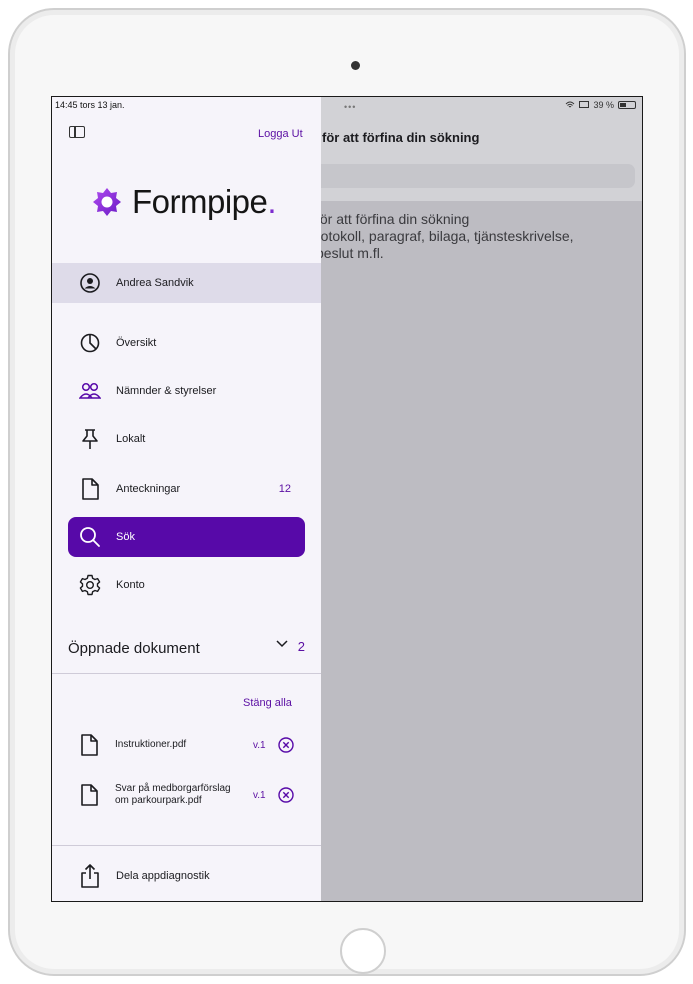 This screenshot has width=693, height=984. Describe the element at coordinates (284, 489) in the screenshot. I see `notes-count-badge: 12` at that location.